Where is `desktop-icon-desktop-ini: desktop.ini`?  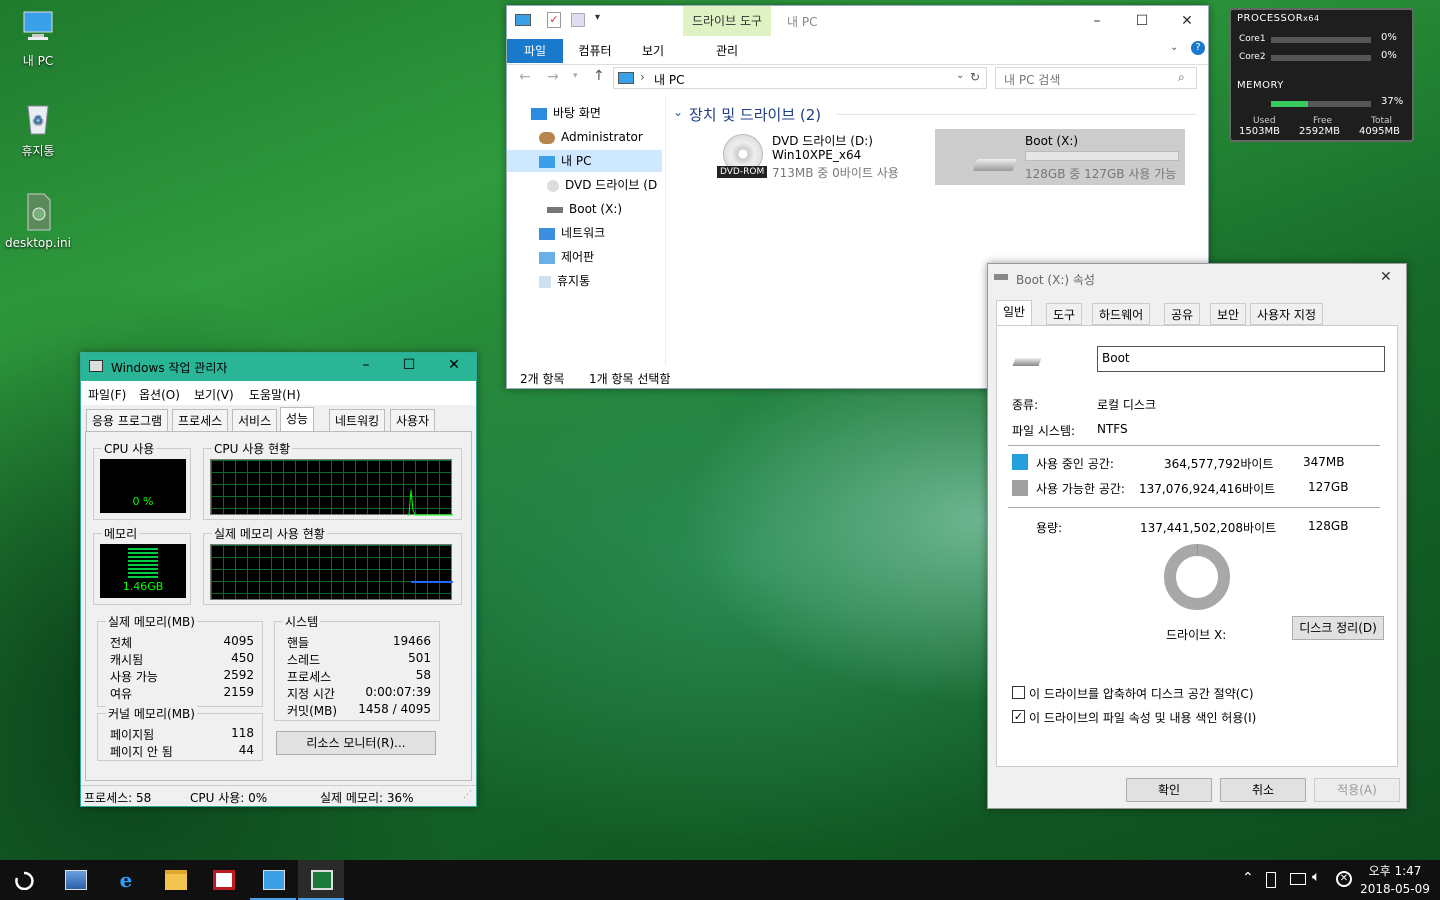 desktop-icon-desktop-ini: desktop.ini is located at coordinates (38, 221).